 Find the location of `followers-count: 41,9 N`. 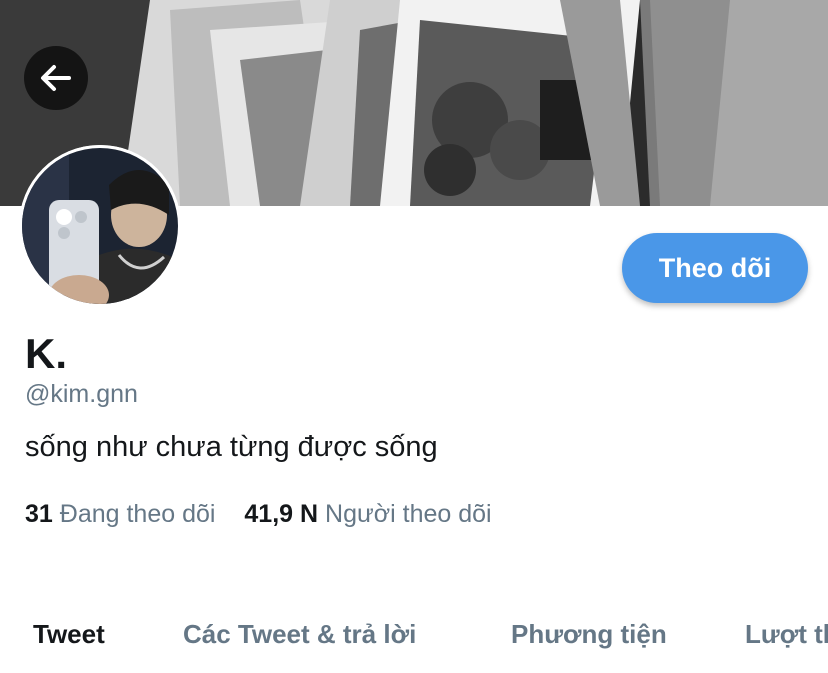

followers-count: 41,9 N is located at coordinates (281, 514).